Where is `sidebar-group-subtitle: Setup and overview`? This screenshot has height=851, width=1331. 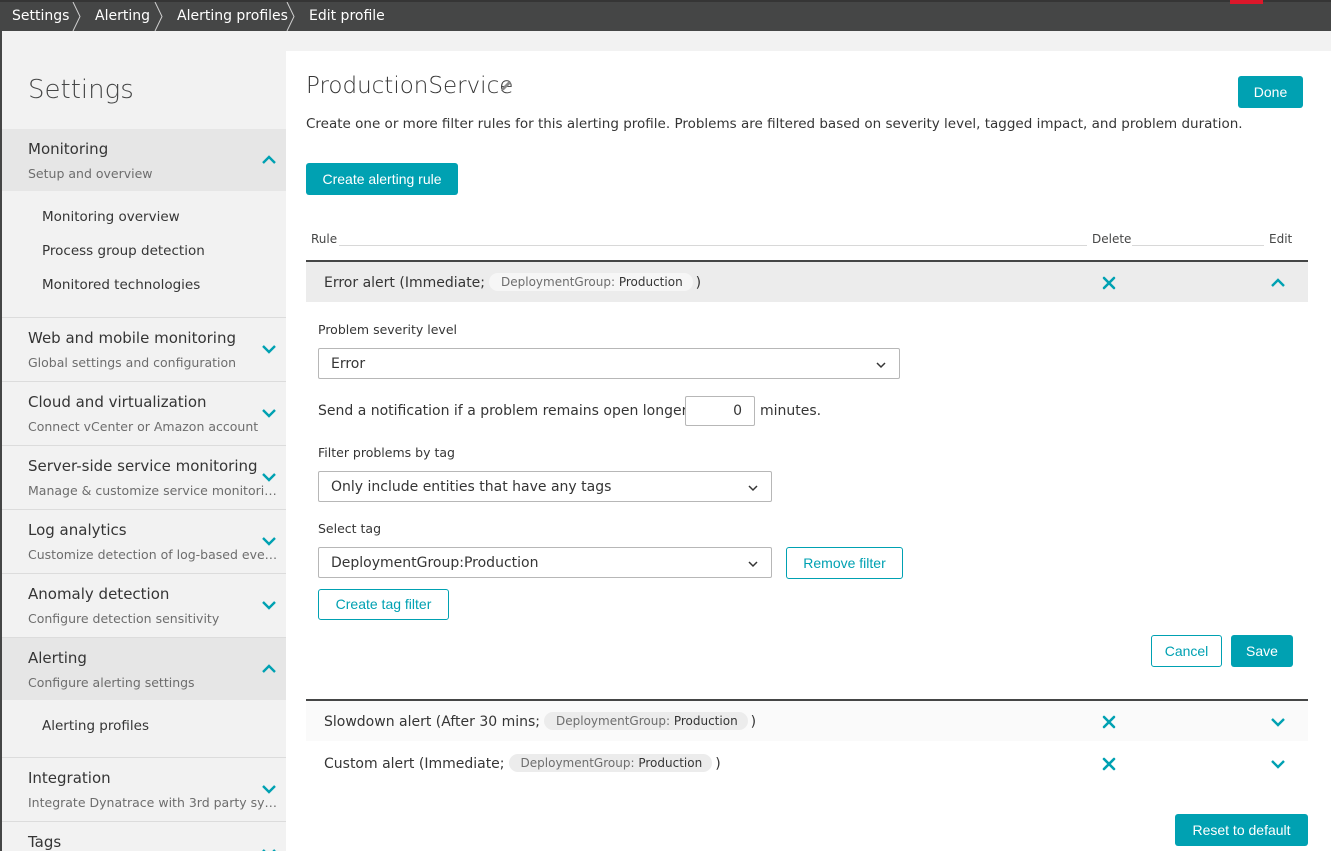
sidebar-group-subtitle: Setup and overview is located at coordinates (90, 173).